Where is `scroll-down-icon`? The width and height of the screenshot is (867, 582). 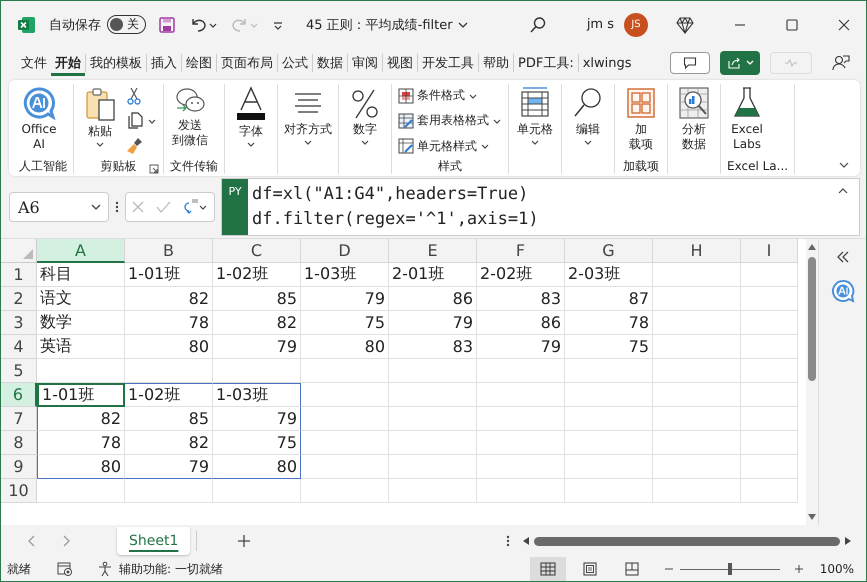
scroll-down-icon is located at coordinates (812, 517).